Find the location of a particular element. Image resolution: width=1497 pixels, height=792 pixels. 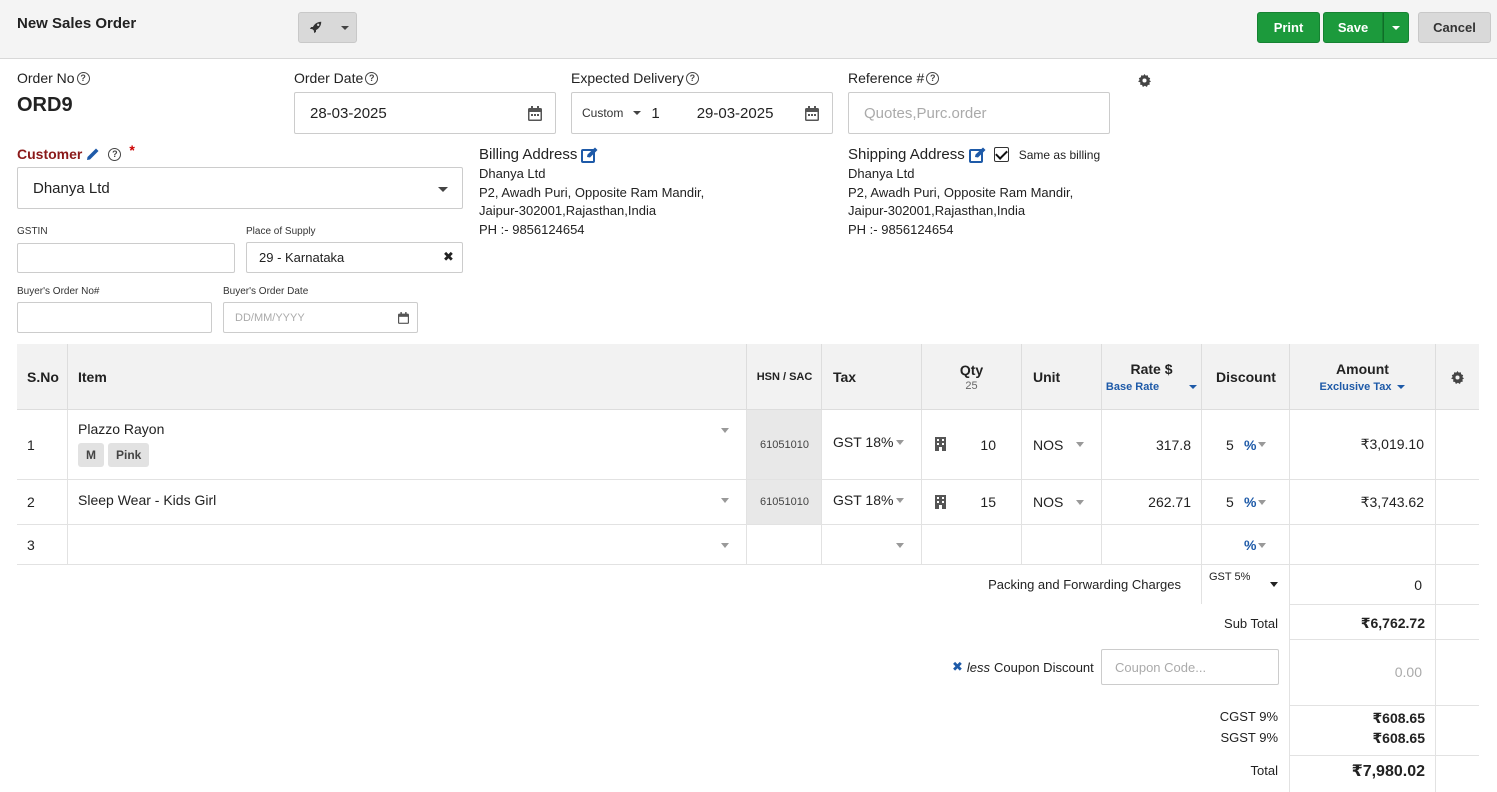

packing-tax-select: GST 5% is located at coordinates (1243, 579).